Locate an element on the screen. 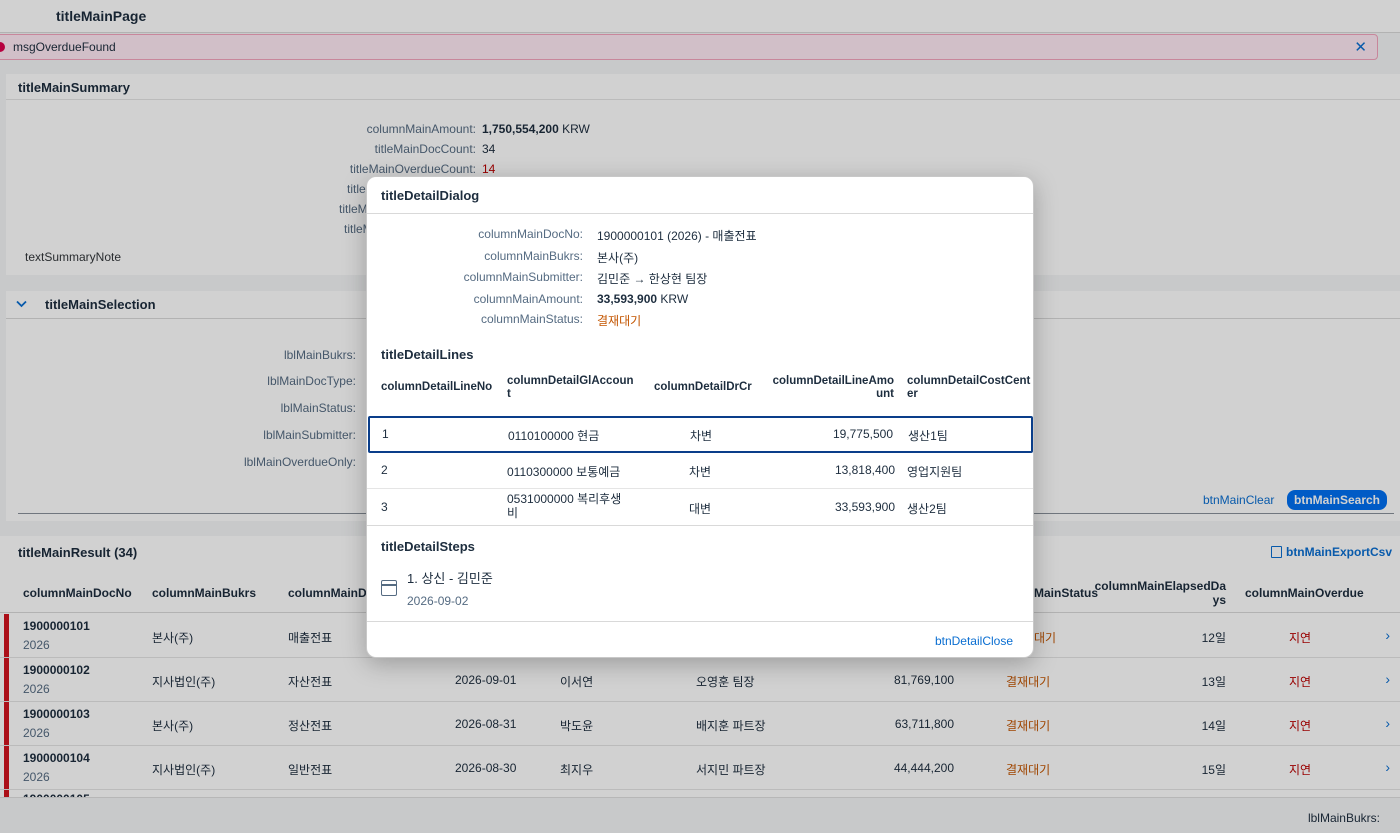  detail-field-status: columnMainStatus: 결재대기 is located at coordinates (700, 322).